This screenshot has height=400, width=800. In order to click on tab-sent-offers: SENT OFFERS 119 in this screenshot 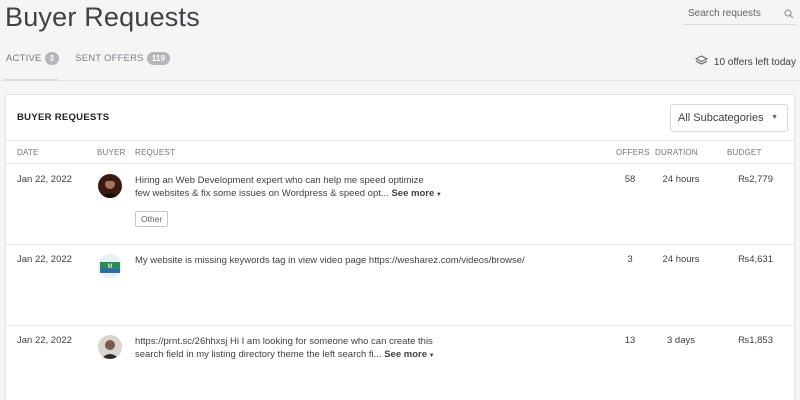, I will do `click(123, 58)`.